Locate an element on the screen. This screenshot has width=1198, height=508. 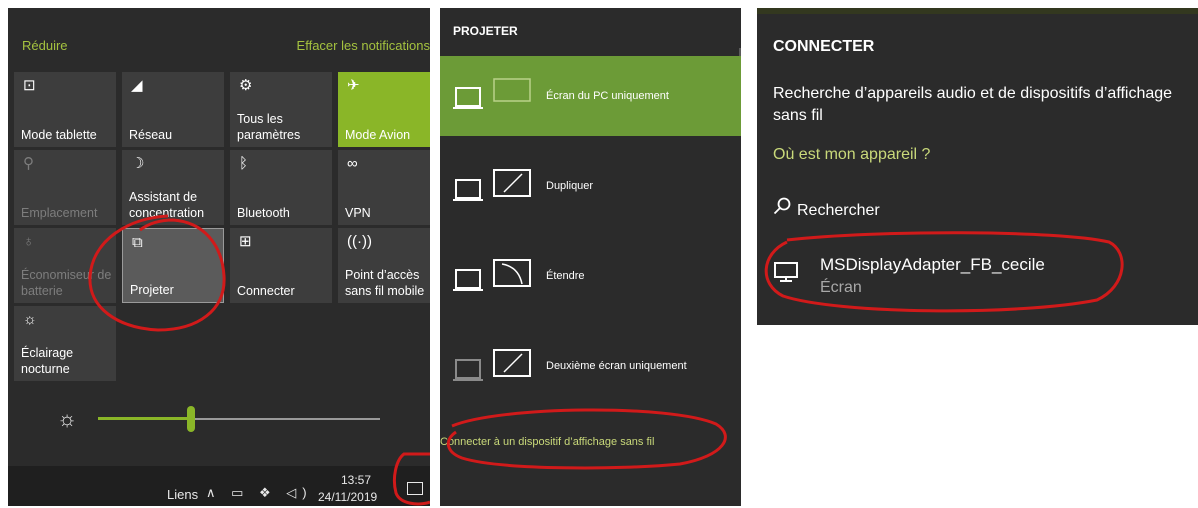
top-strip is located at coordinates (977, 11).